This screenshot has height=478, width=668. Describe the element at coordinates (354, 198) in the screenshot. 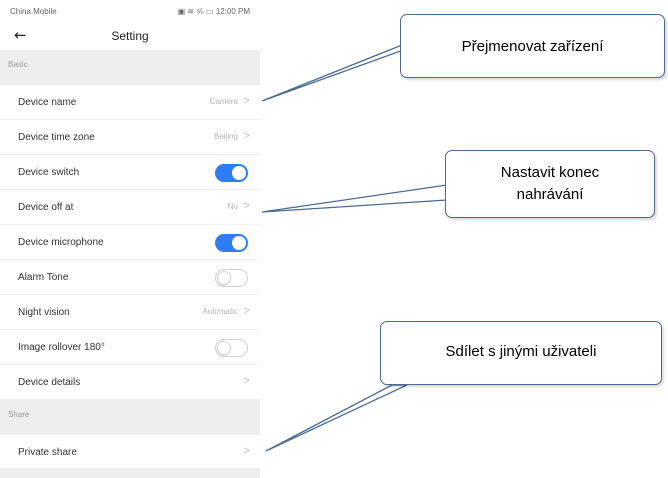

I see `pointer-end-recording` at that location.